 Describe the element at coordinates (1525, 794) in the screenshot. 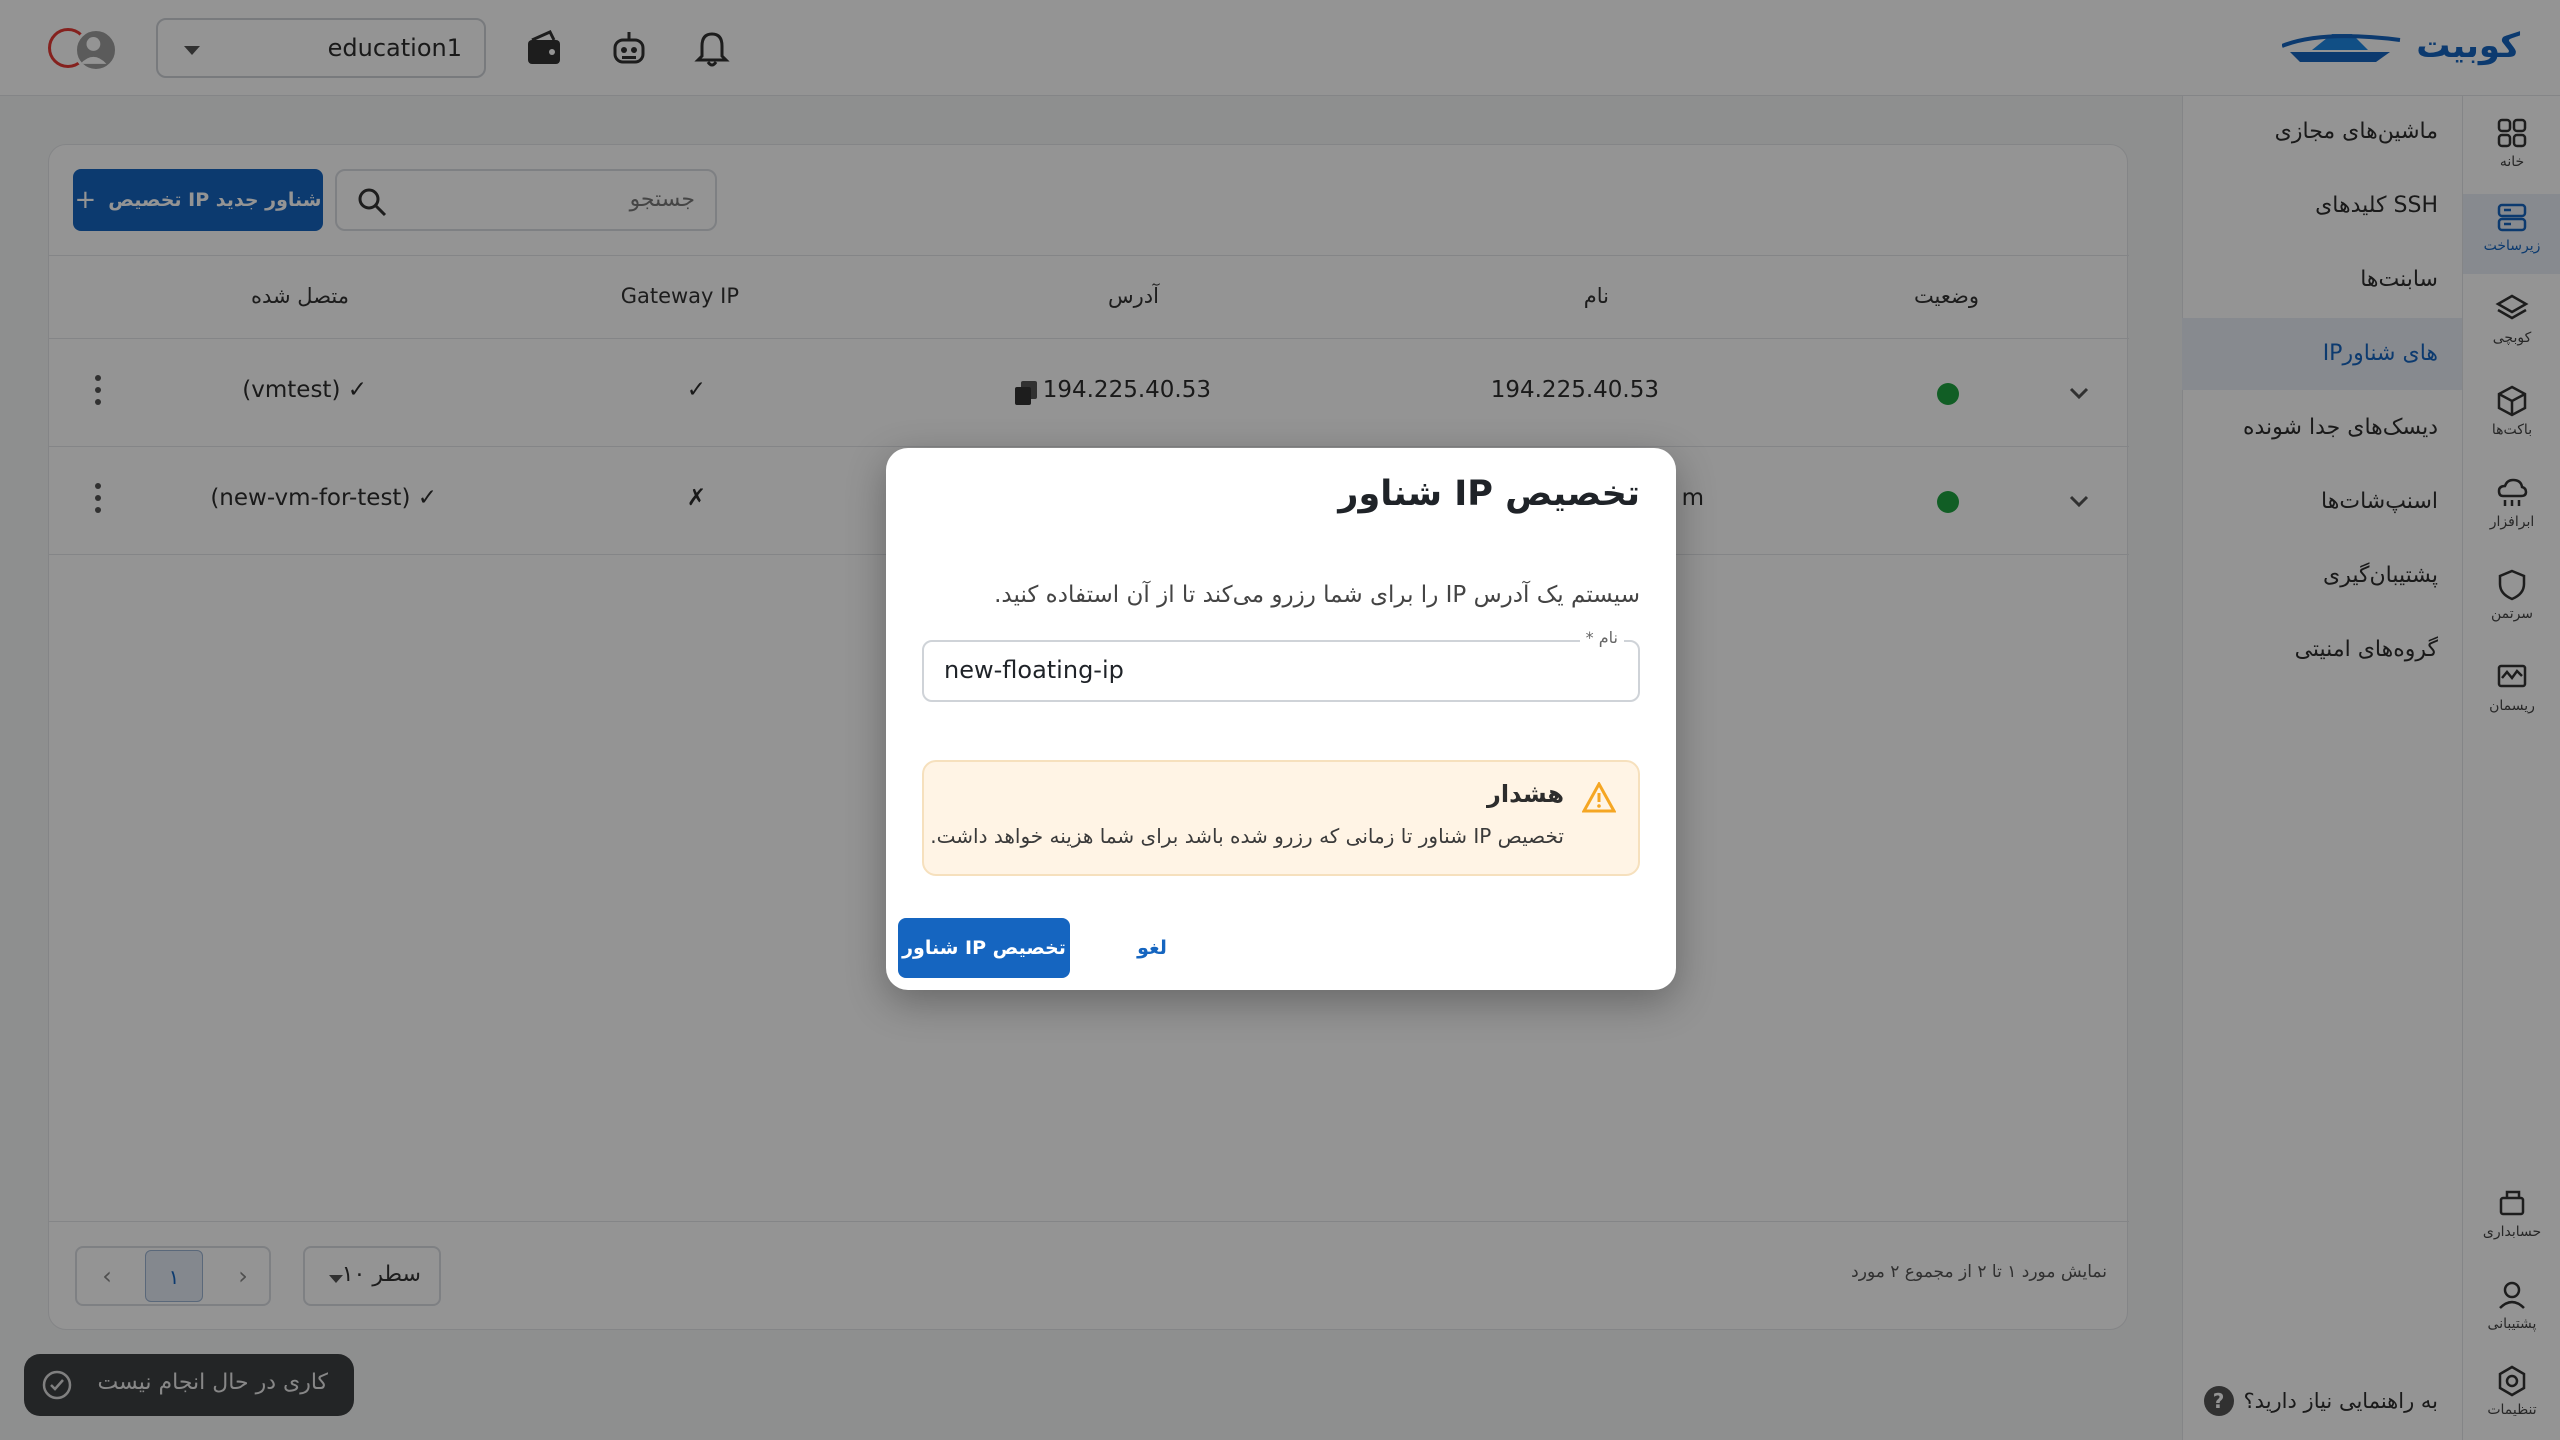

I see `warning-title: هشدار` at that location.